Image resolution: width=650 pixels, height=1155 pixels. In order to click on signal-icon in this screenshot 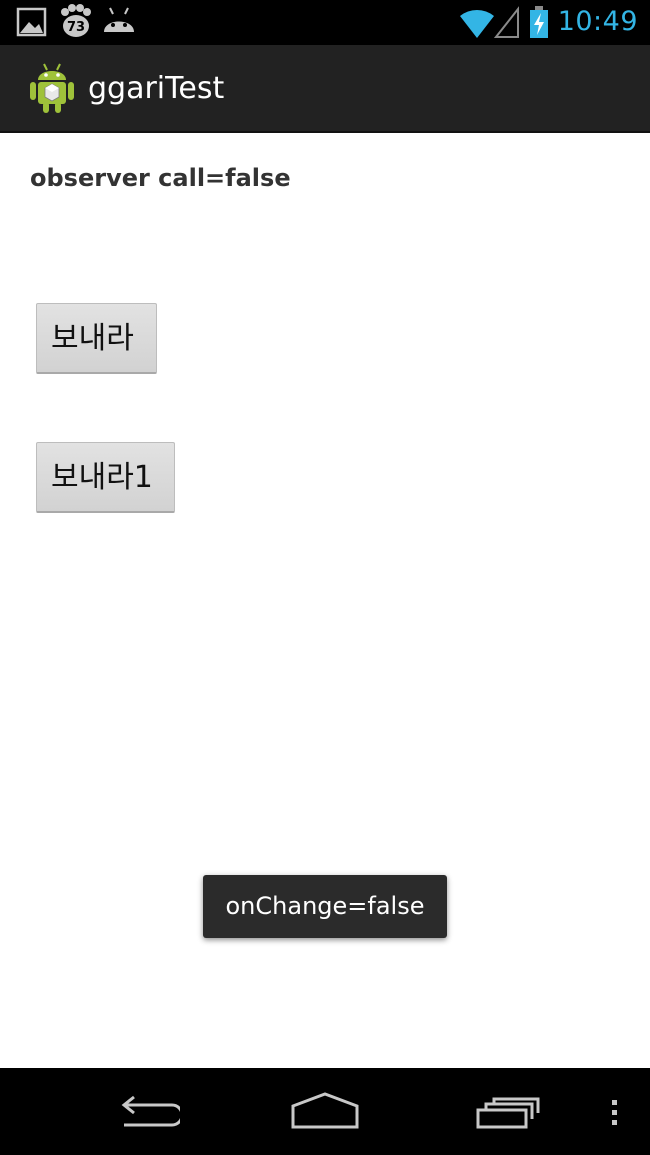, I will do `click(506, 22)`.